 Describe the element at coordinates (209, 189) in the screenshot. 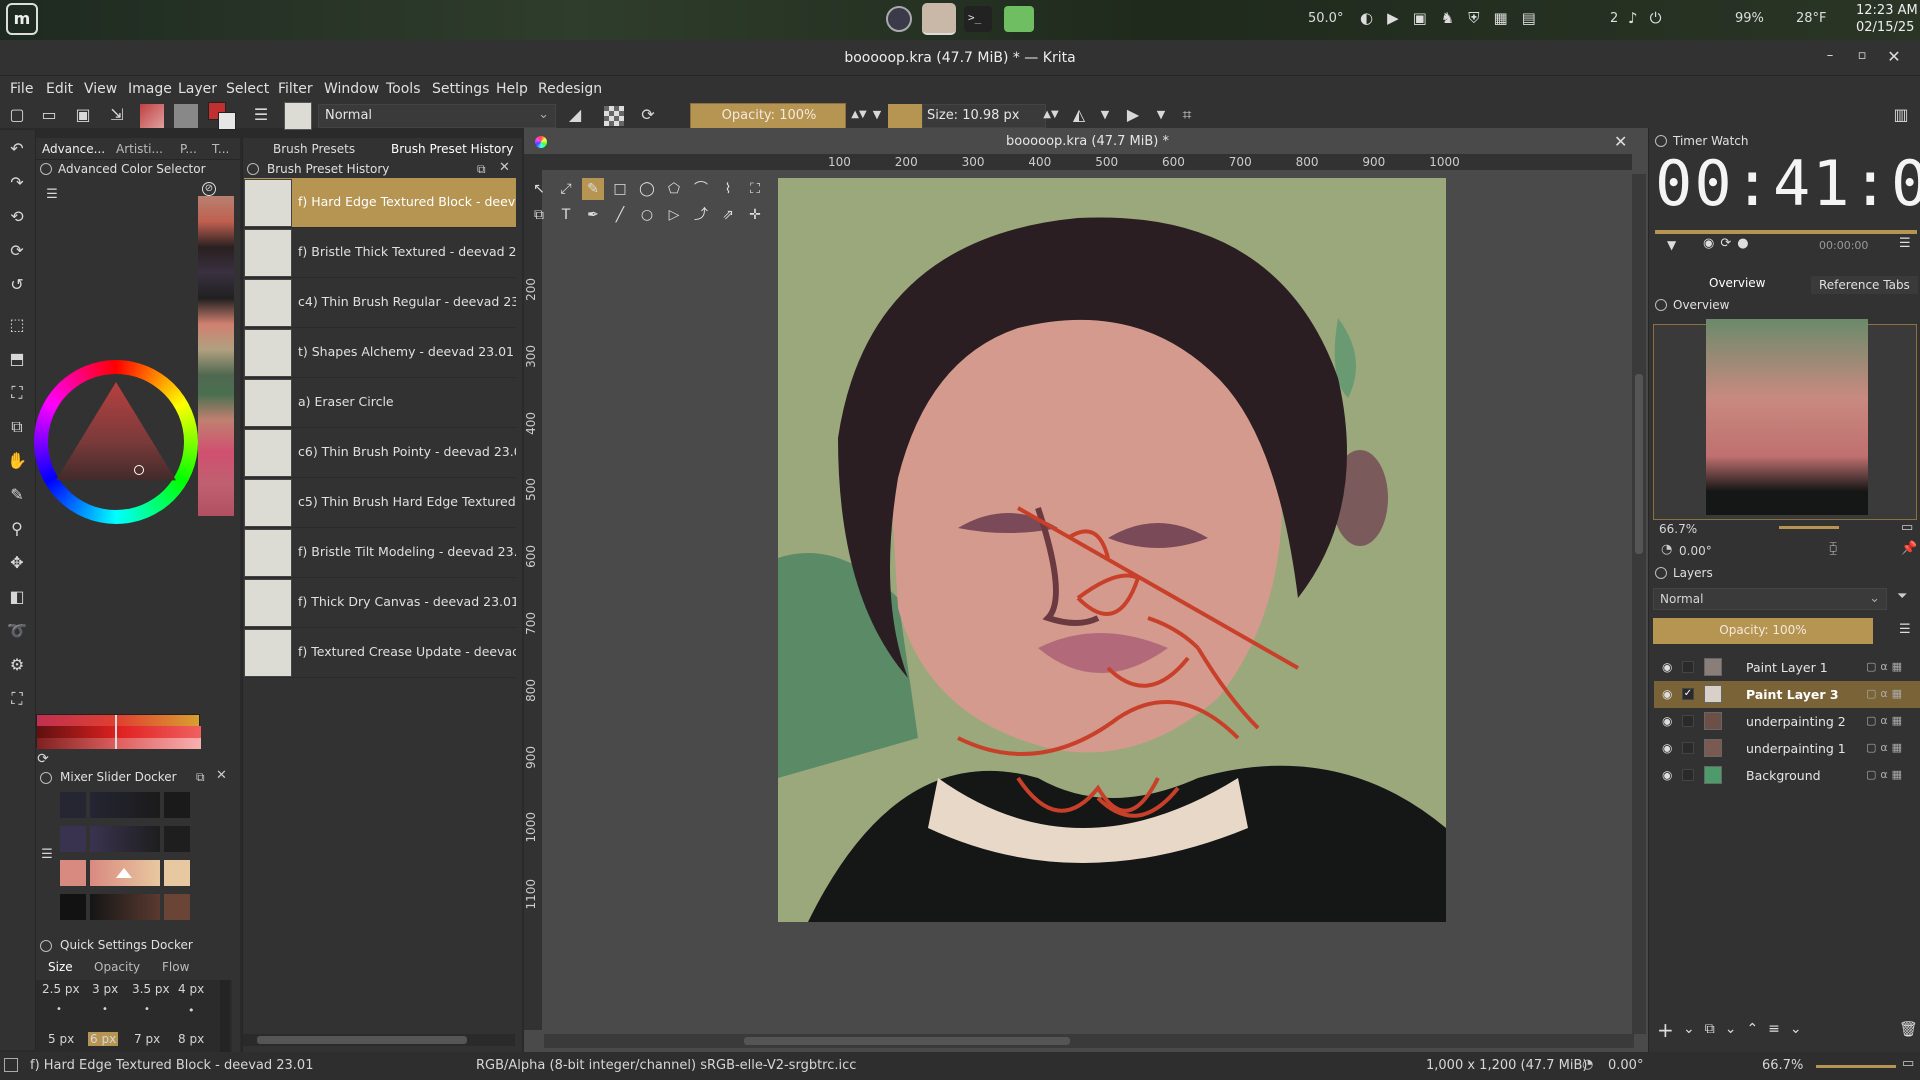

I see `clear-color-icon: ⊘` at that location.